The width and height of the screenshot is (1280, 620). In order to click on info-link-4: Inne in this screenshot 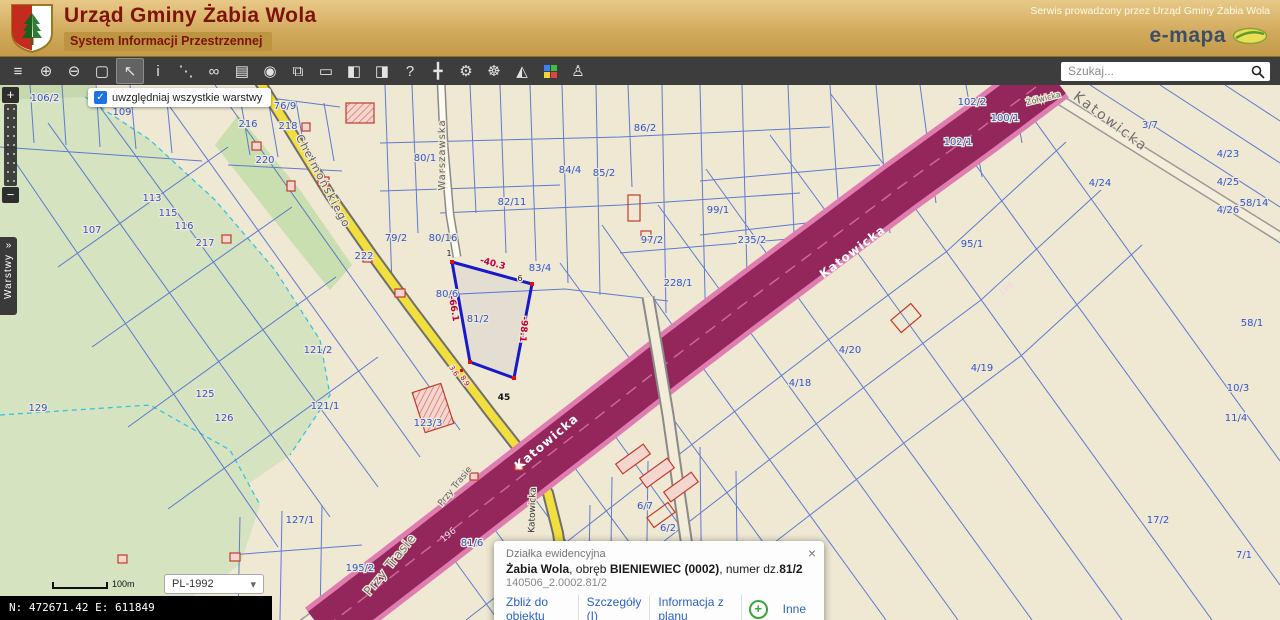, I will do `click(794, 609)`.